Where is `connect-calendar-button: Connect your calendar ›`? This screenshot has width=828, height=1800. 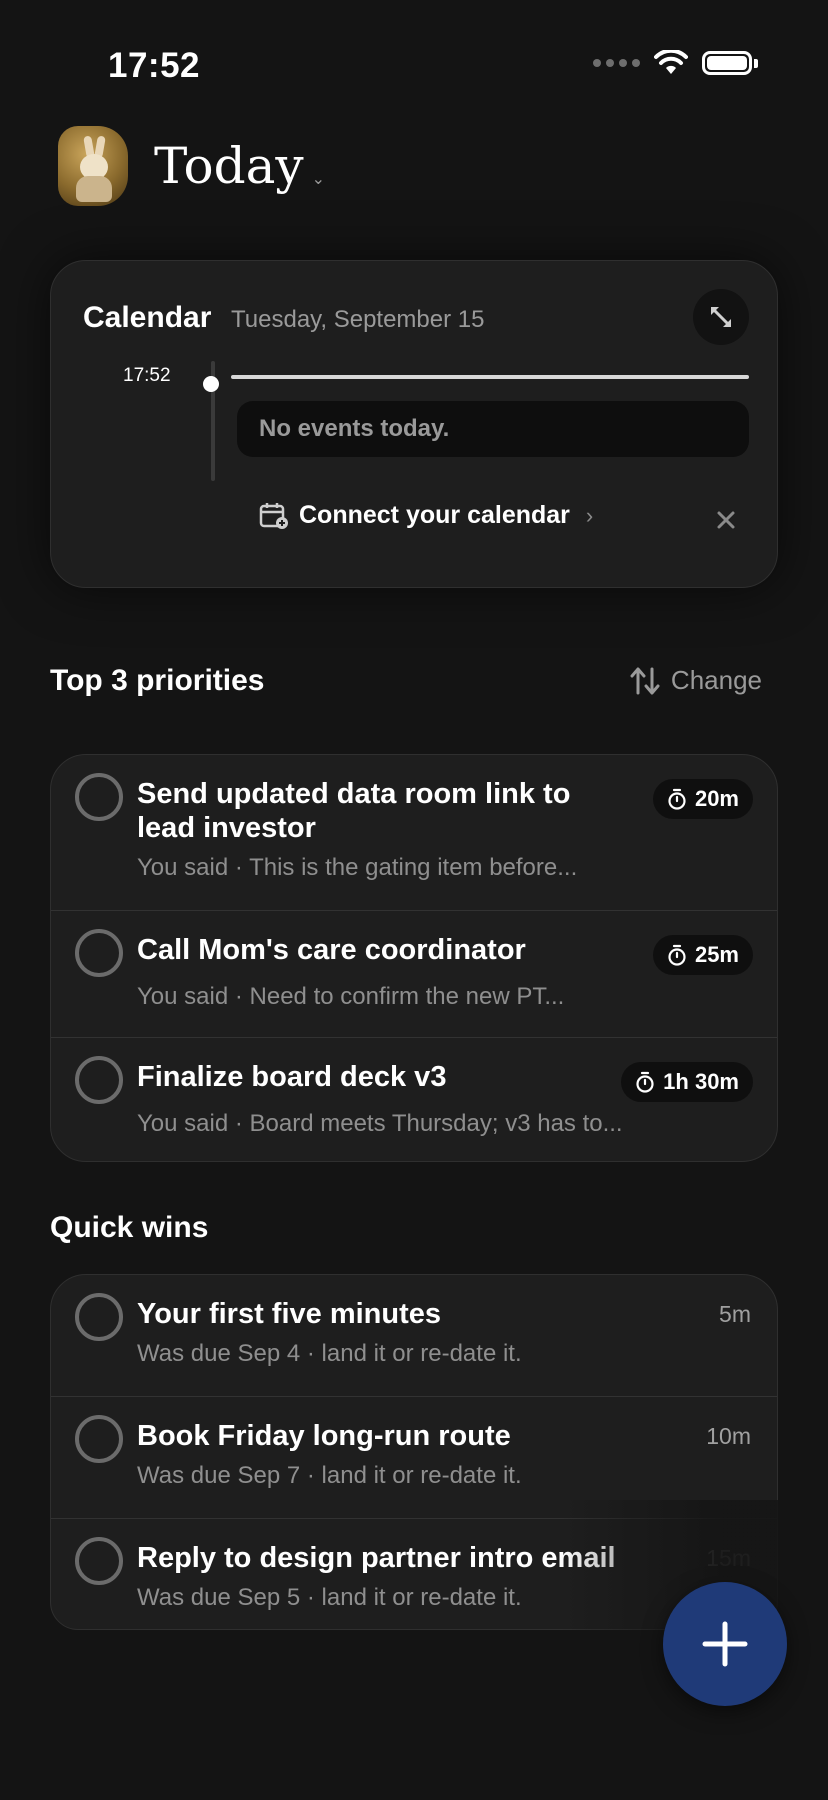
connect-calendar-button: Connect your calendar › is located at coordinates (426, 515).